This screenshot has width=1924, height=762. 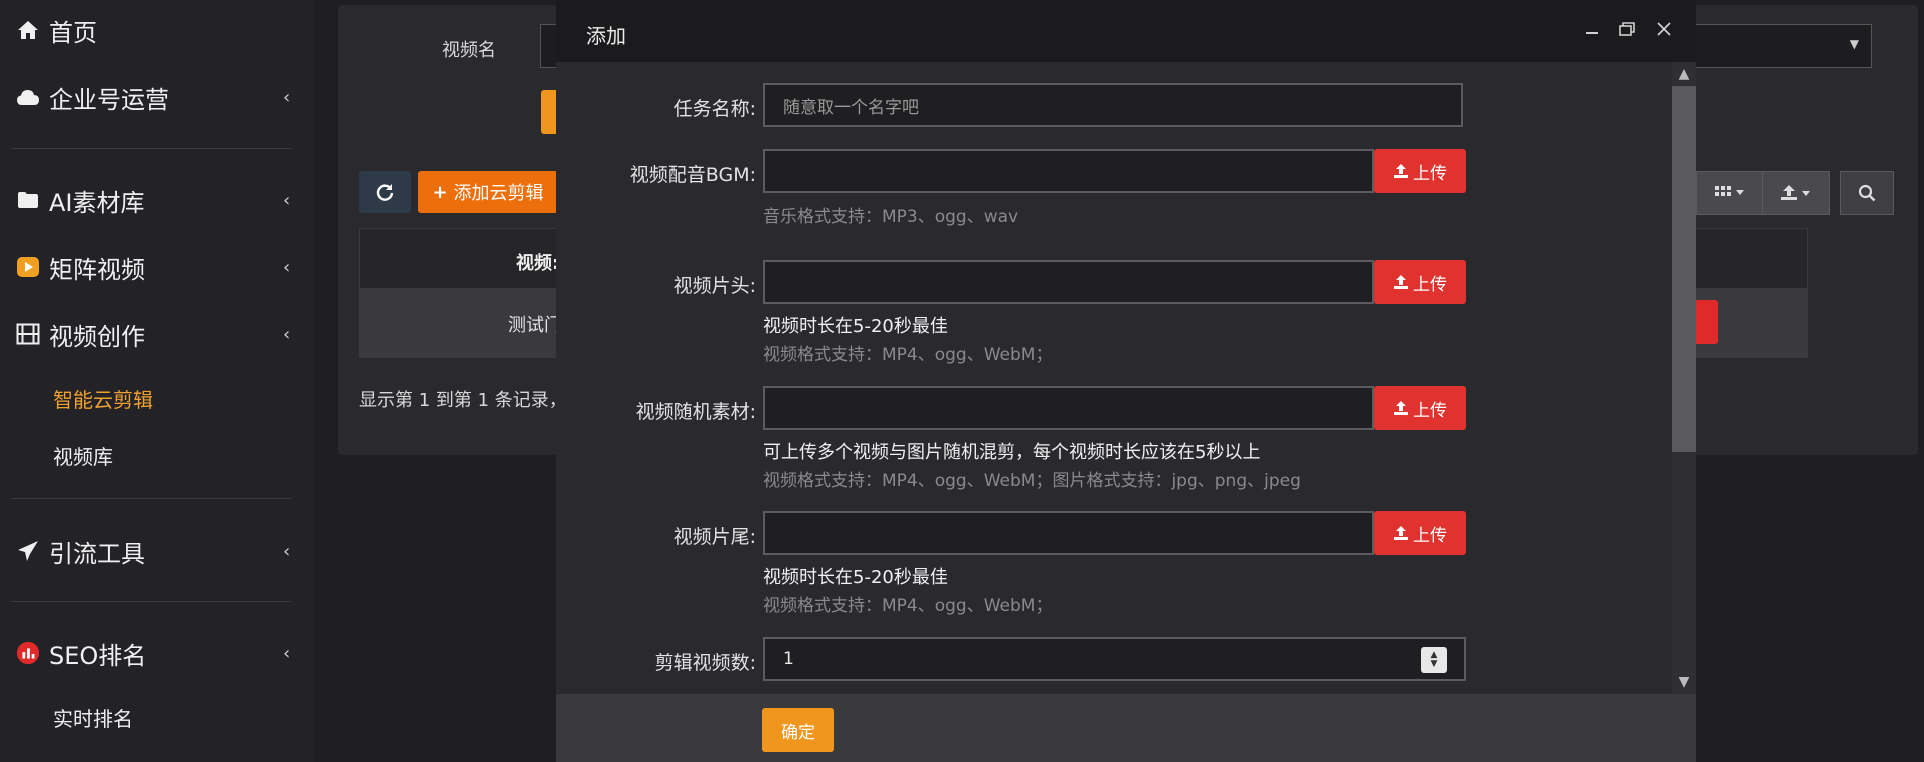 I want to click on nav-matrix-video: 矩阵视频 ‹, so click(x=156, y=267).